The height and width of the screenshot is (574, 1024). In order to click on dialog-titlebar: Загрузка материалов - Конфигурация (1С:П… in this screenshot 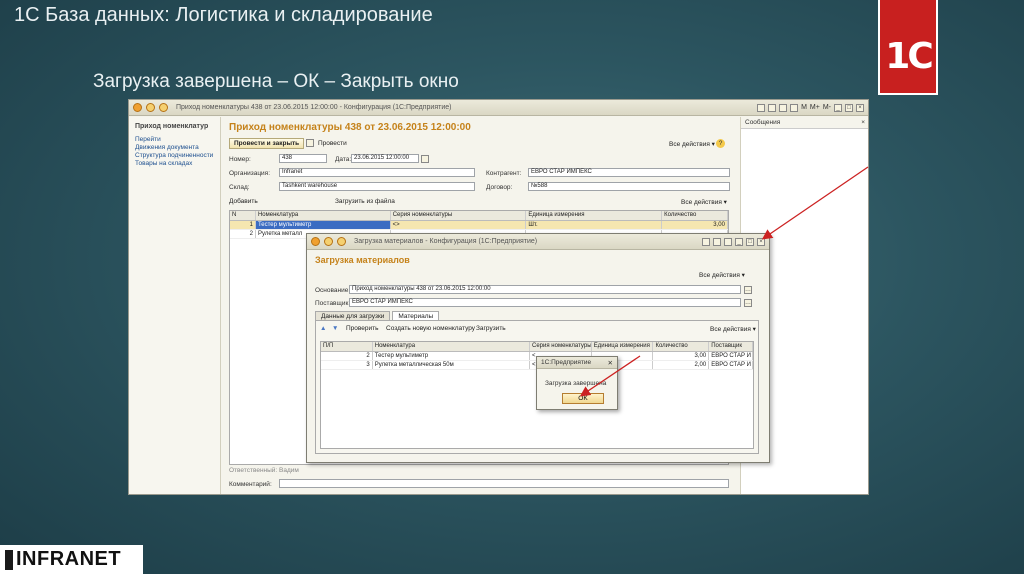, I will do `click(538, 242)`.